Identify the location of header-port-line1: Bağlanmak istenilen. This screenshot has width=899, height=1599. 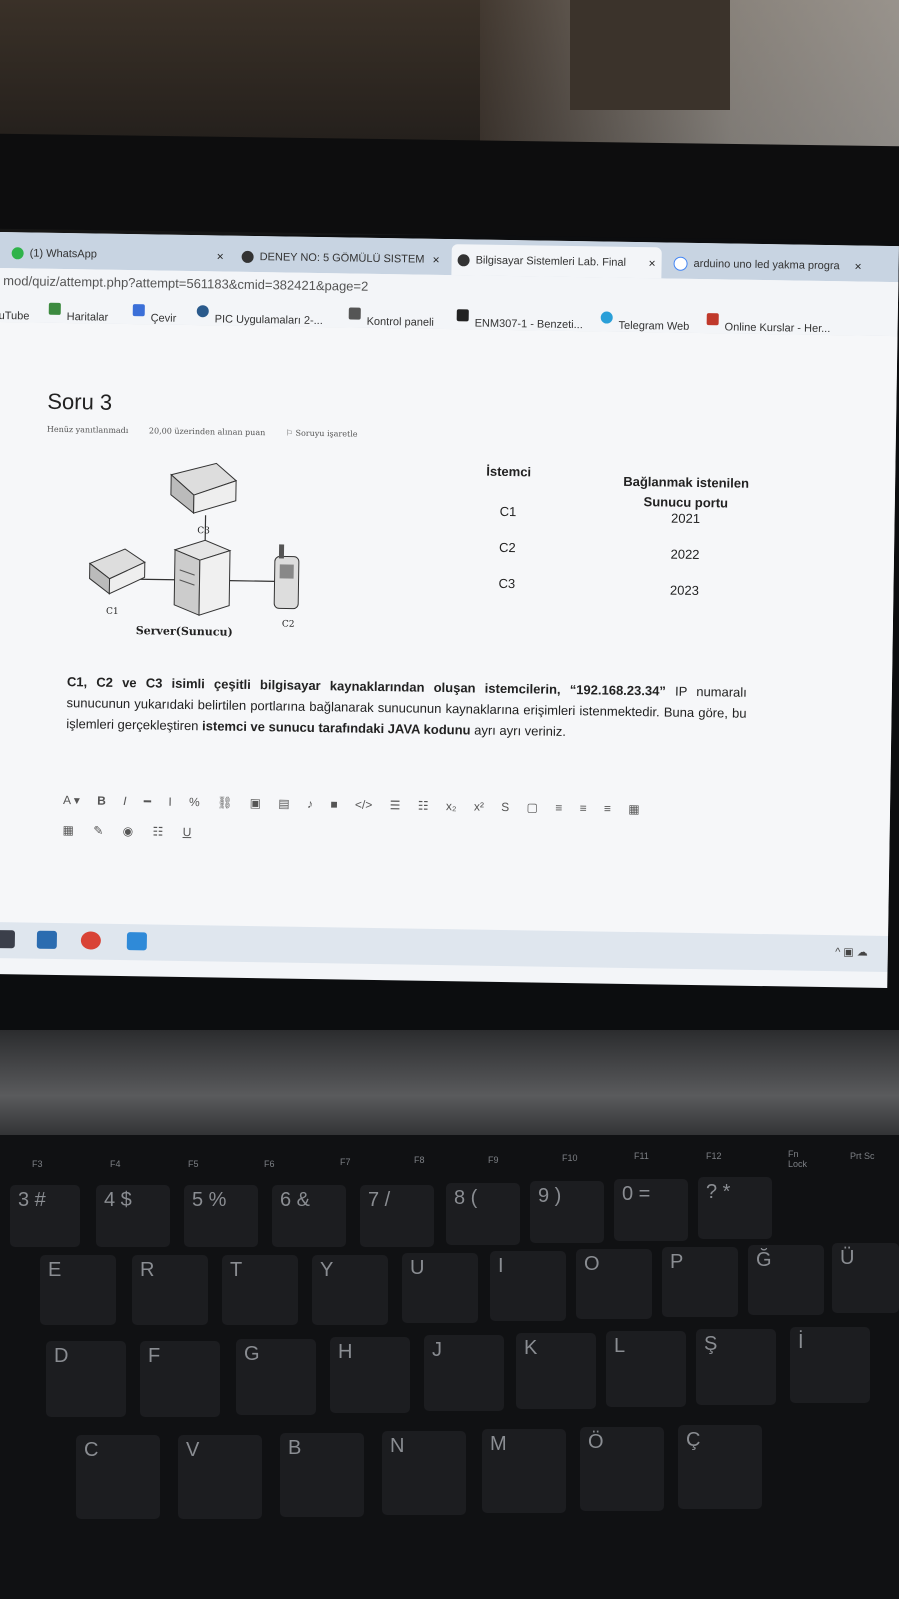
(686, 482).